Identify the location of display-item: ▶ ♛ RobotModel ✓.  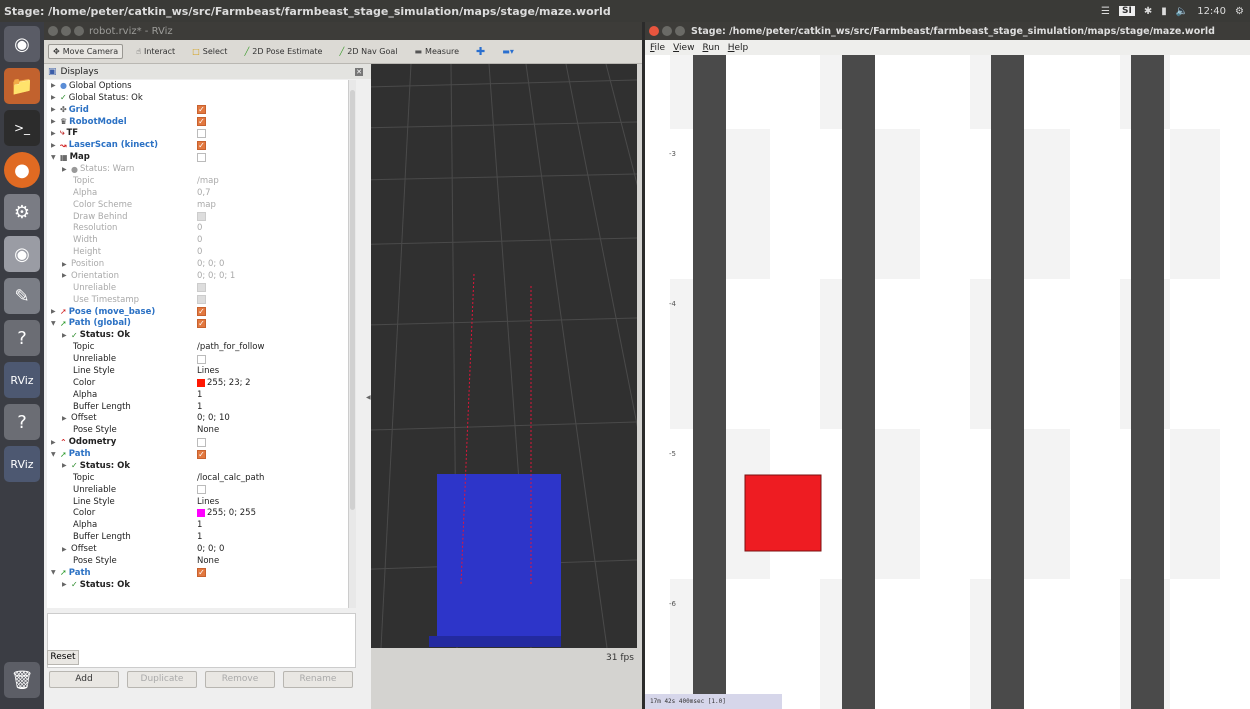
(199, 122).